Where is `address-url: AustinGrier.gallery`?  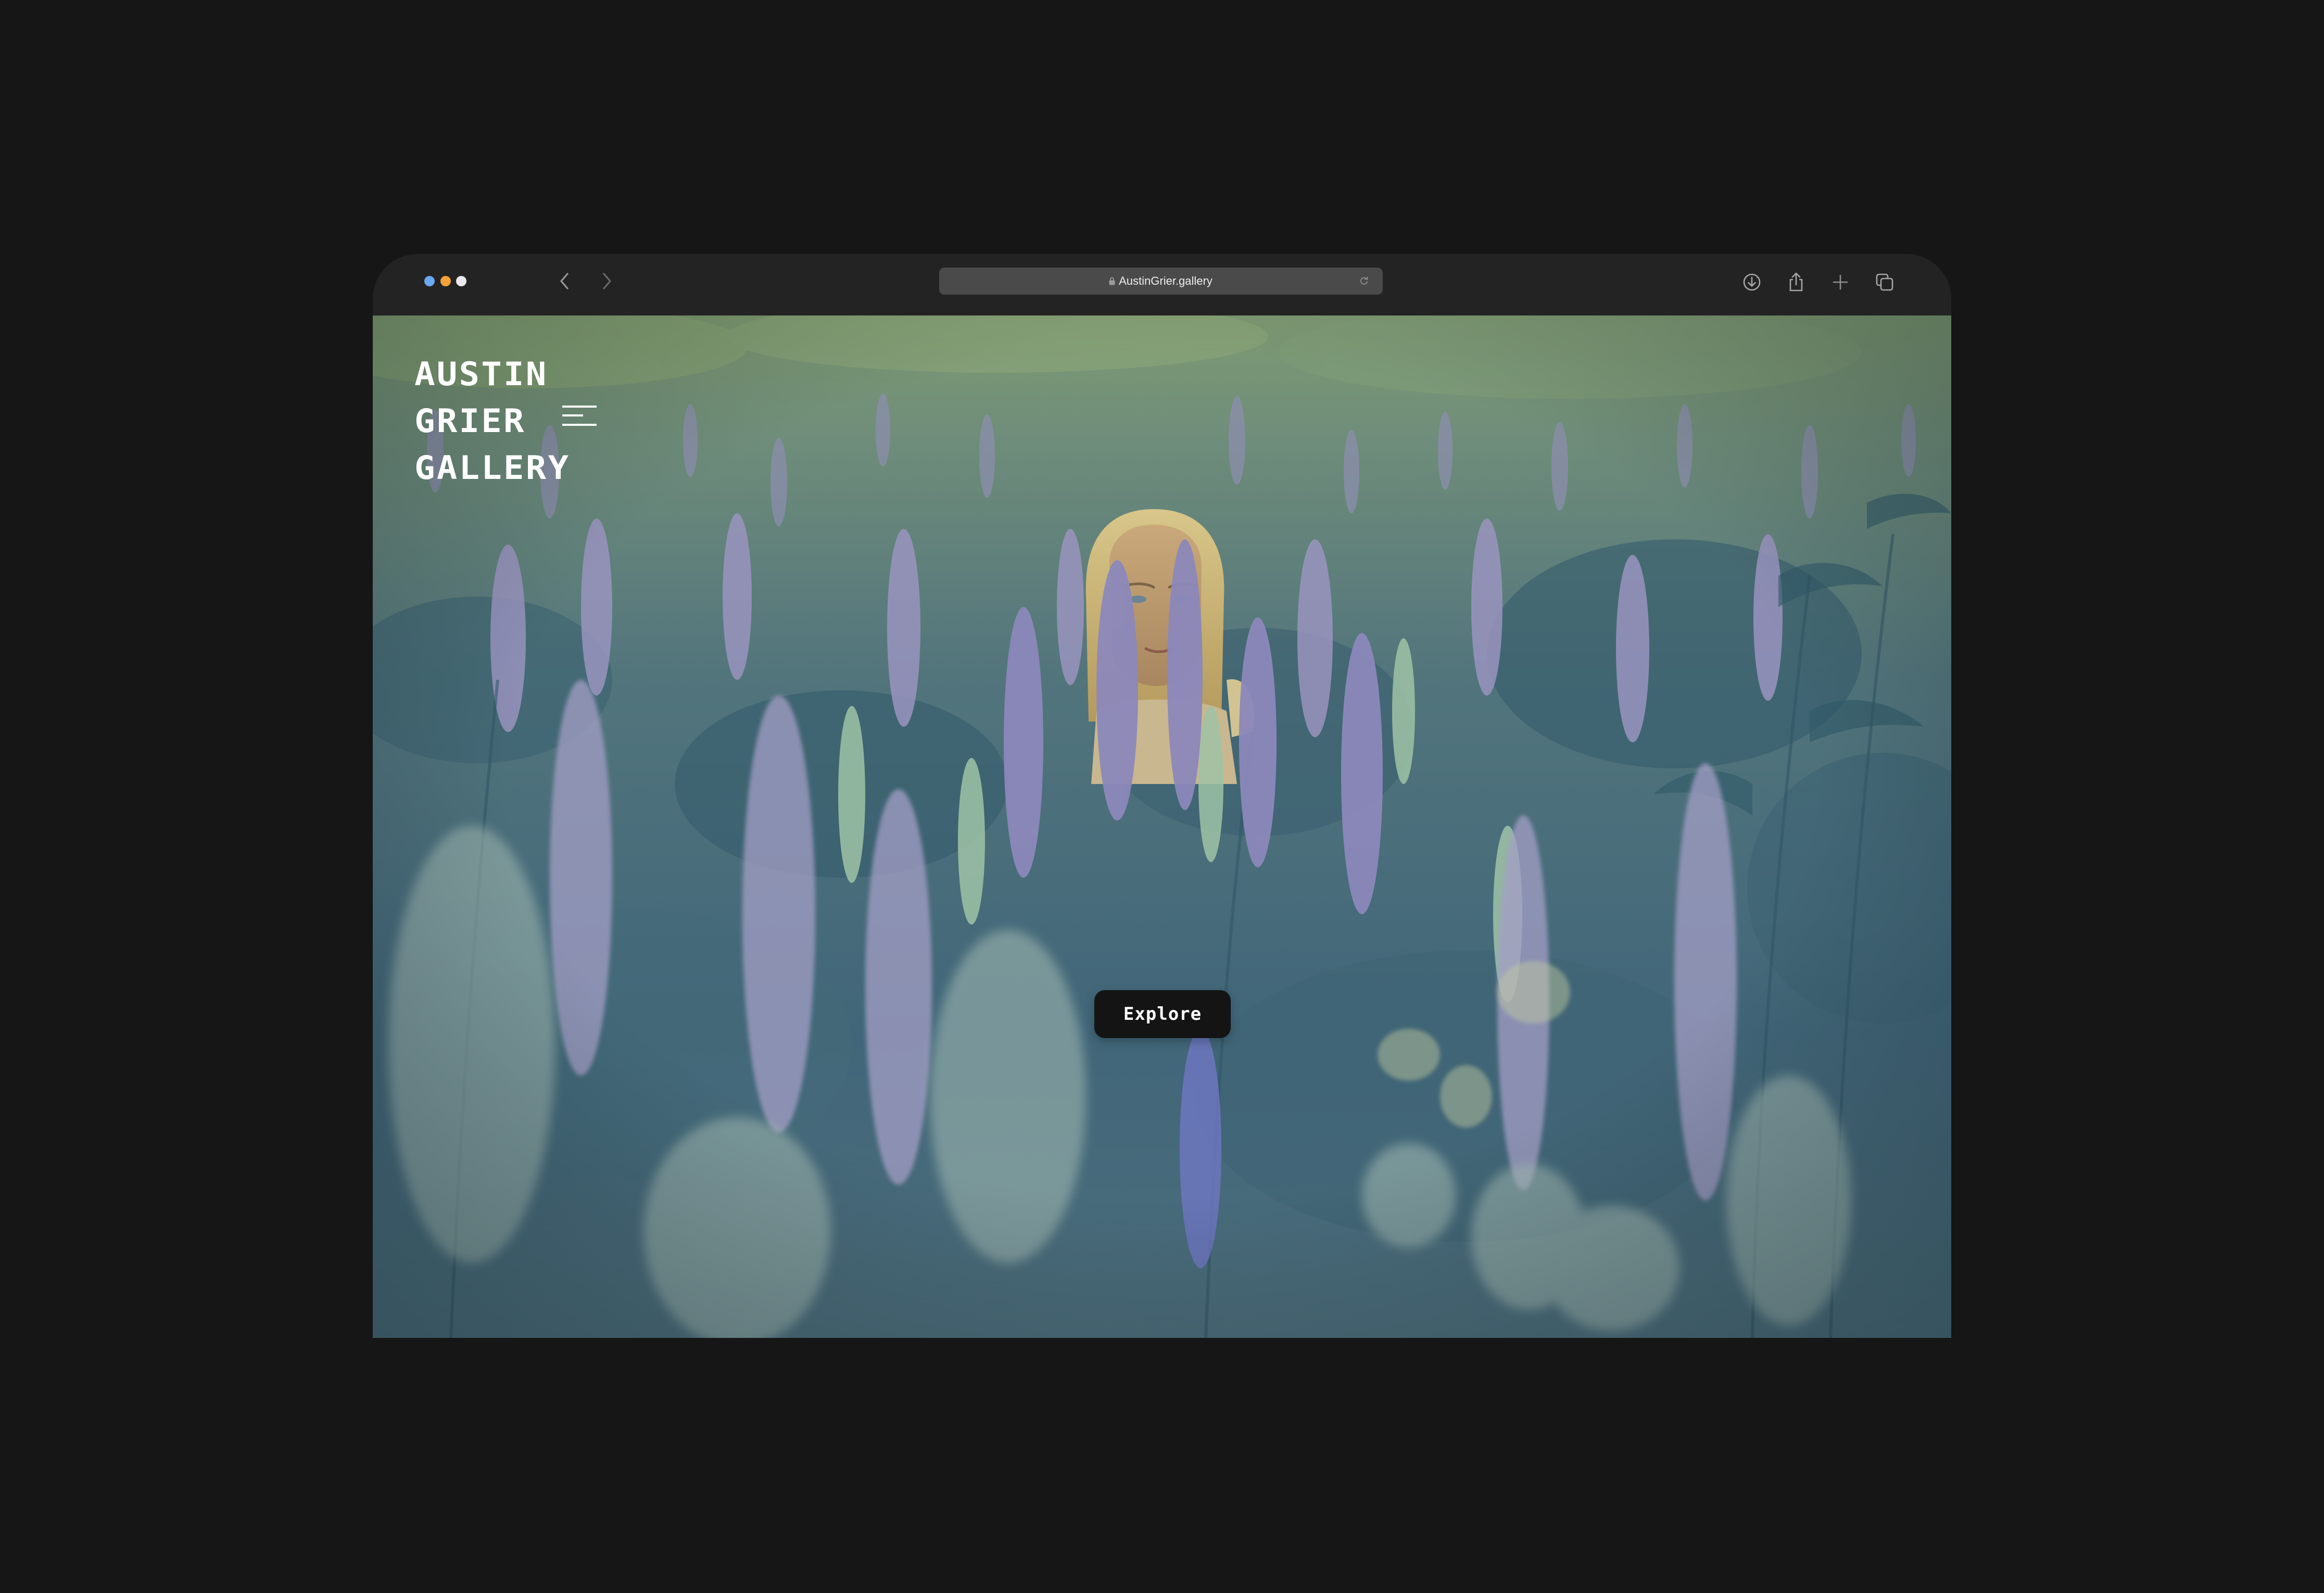 address-url: AustinGrier.gallery is located at coordinates (1161, 282).